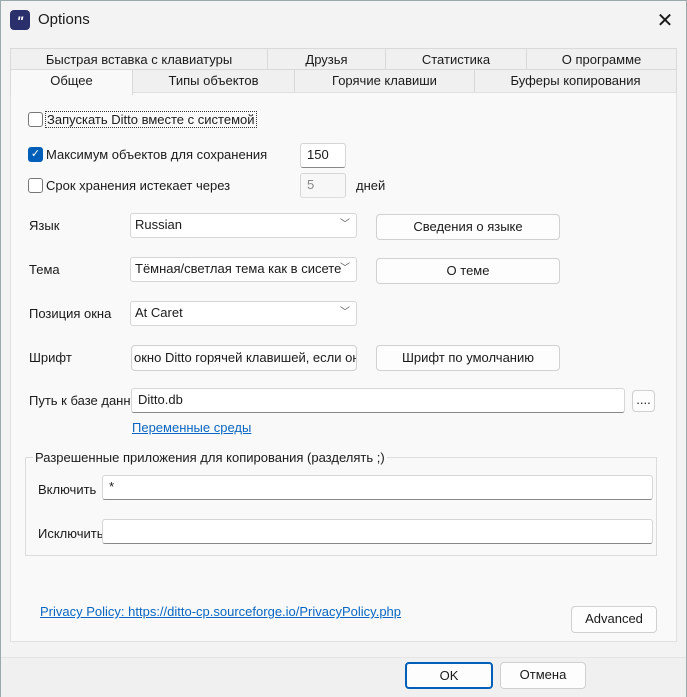 This screenshot has width=687, height=697. I want to click on max-items-label: Максимум объектов для сохранения, so click(156, 154).